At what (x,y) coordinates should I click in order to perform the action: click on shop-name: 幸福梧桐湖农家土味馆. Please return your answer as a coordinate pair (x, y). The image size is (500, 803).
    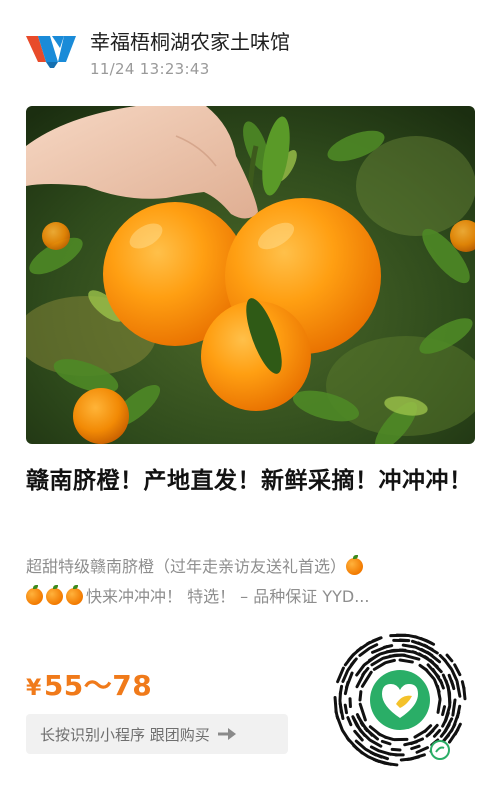
    Looking at the image, I should click on (190, 40).